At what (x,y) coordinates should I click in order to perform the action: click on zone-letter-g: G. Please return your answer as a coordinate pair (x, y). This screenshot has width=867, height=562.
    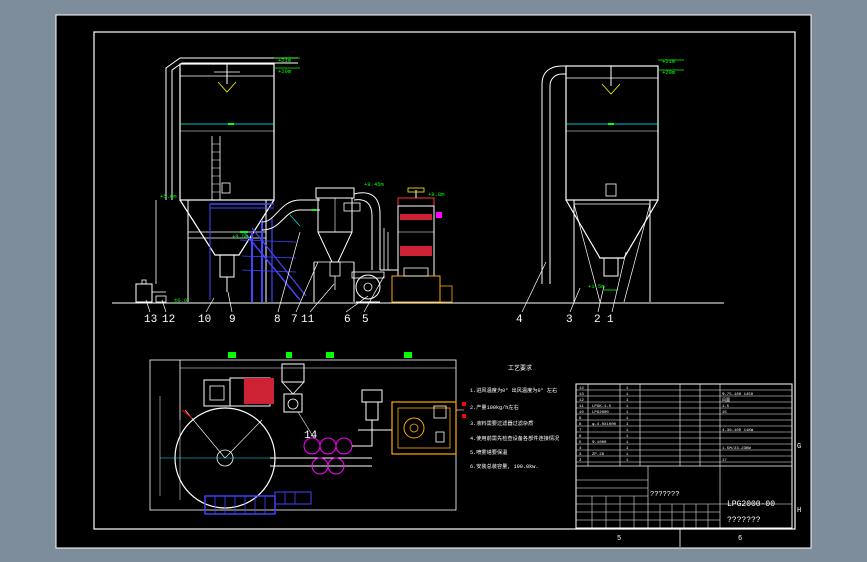
    Looking at the image, I should click on (799, 447).